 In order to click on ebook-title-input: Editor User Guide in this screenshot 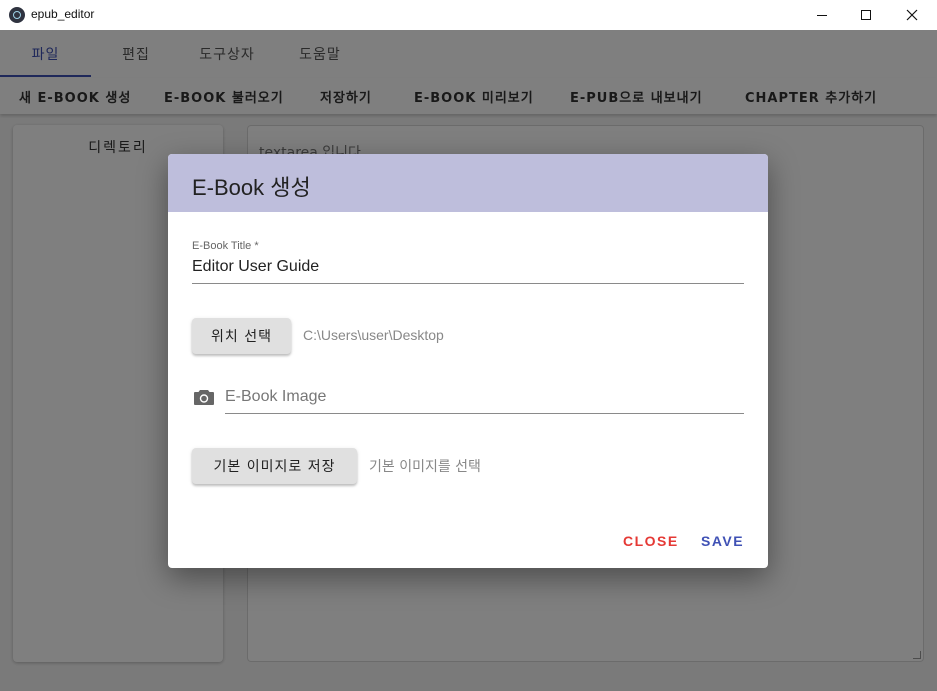, I will do `click(255, 267)`.